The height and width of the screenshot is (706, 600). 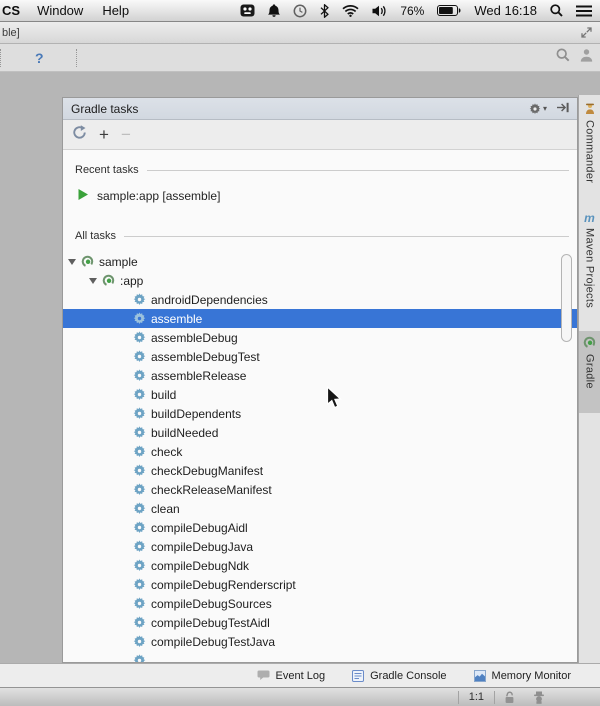 I want to click on tree-node-compiledebugndk: compileDebugNdk, so click(x=320, y=565).